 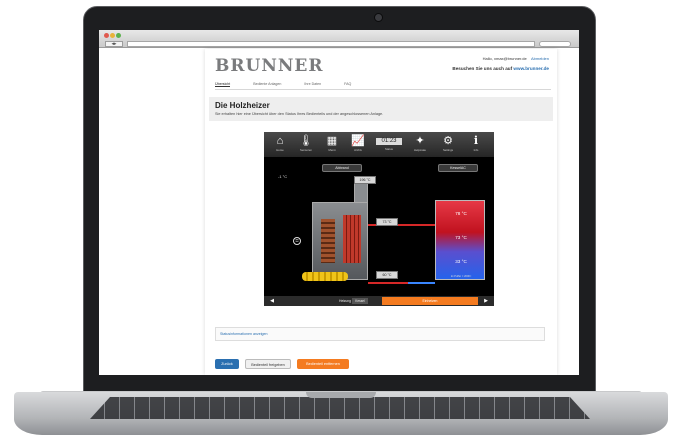 I want to click on abbrand-button: Abbrand, so click(x=342, y=168).